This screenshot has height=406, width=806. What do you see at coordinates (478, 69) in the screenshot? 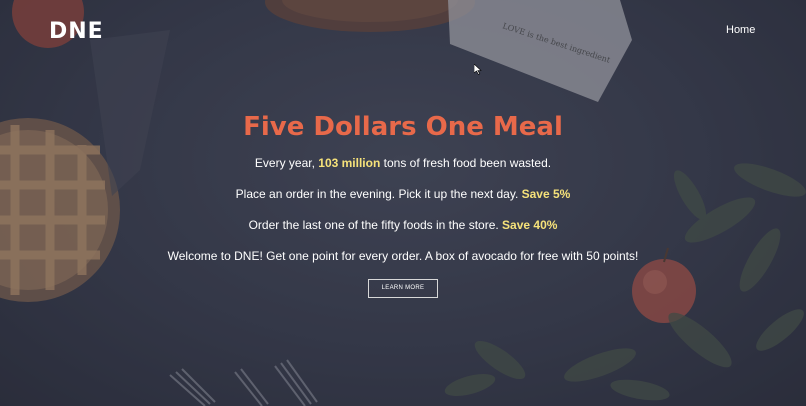
I see `mouse-pointer-icon` at bounding box center [478, 69].